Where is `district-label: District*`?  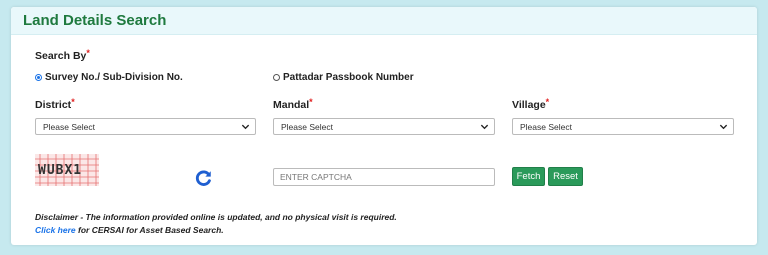 district-label: District* is located at coordinates (55, 104).